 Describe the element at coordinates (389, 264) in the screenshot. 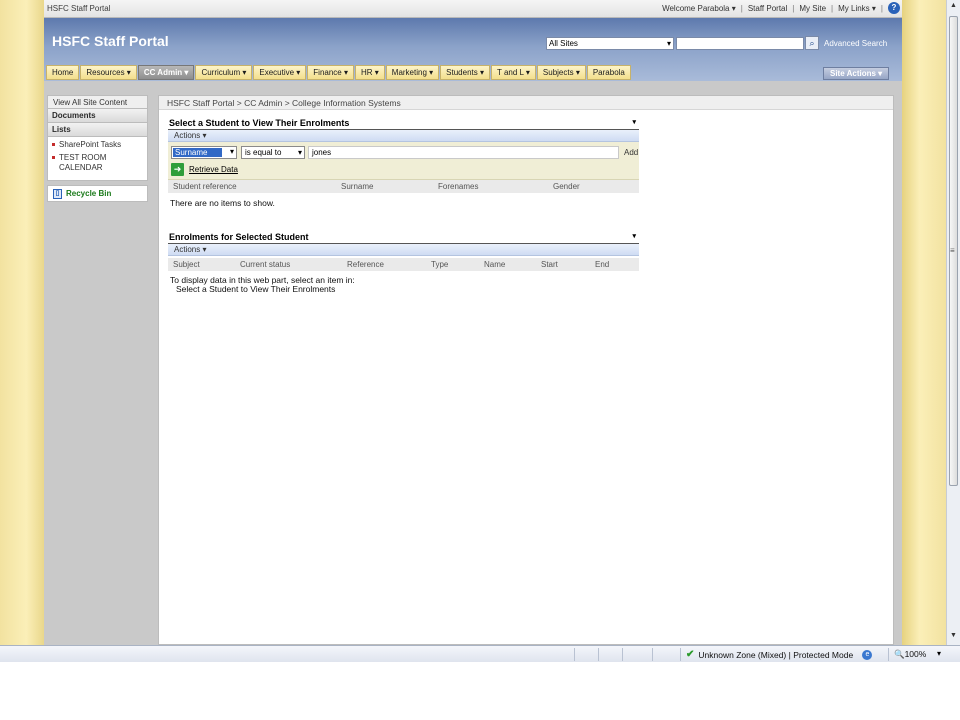

I see `column-reference: Reference` at that location.